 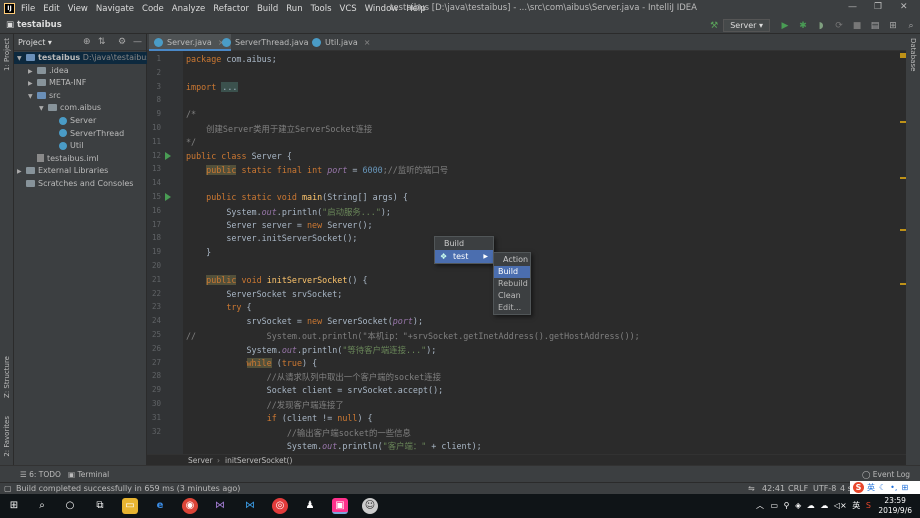 I want to click on cortana-icon: ○, so click(x=70, y=506).